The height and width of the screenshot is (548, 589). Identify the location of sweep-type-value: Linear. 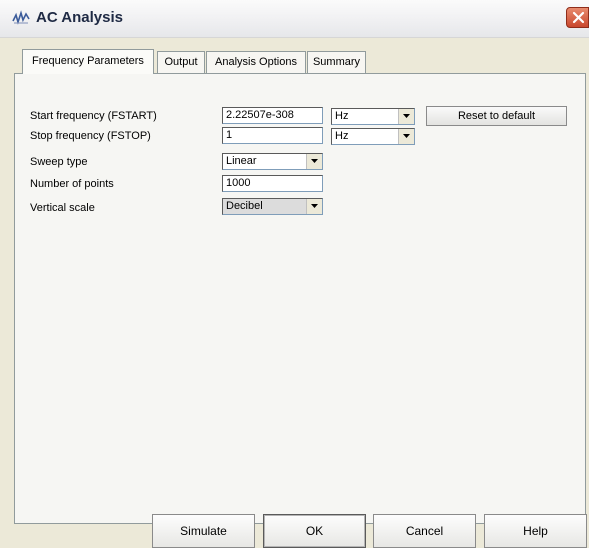
(241, 161).